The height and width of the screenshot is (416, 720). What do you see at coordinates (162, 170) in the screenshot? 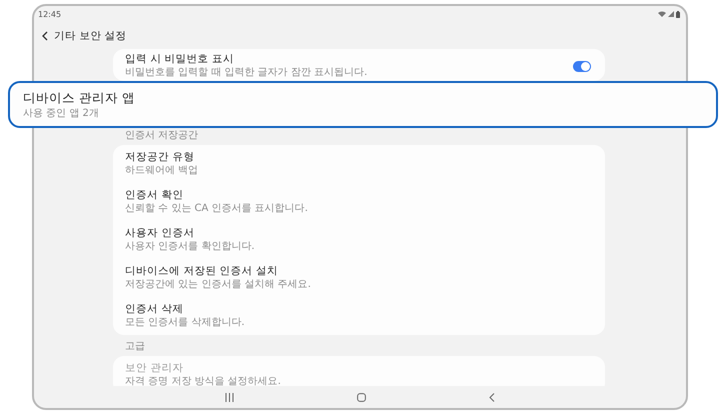
I see `setting-description: 하드웨어에 백업` at bounding box center [162, 170].